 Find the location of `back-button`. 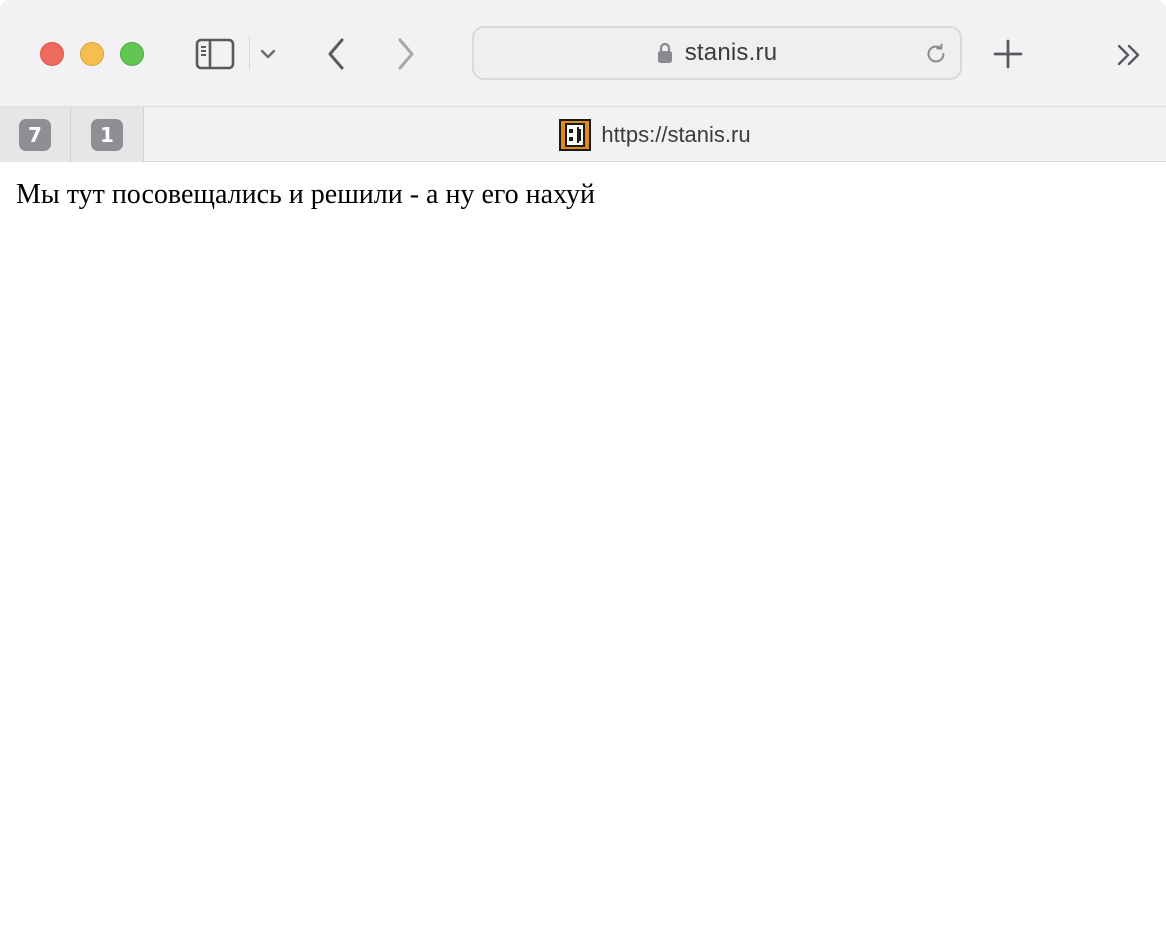

back-button is located at coordinates (336, 54).